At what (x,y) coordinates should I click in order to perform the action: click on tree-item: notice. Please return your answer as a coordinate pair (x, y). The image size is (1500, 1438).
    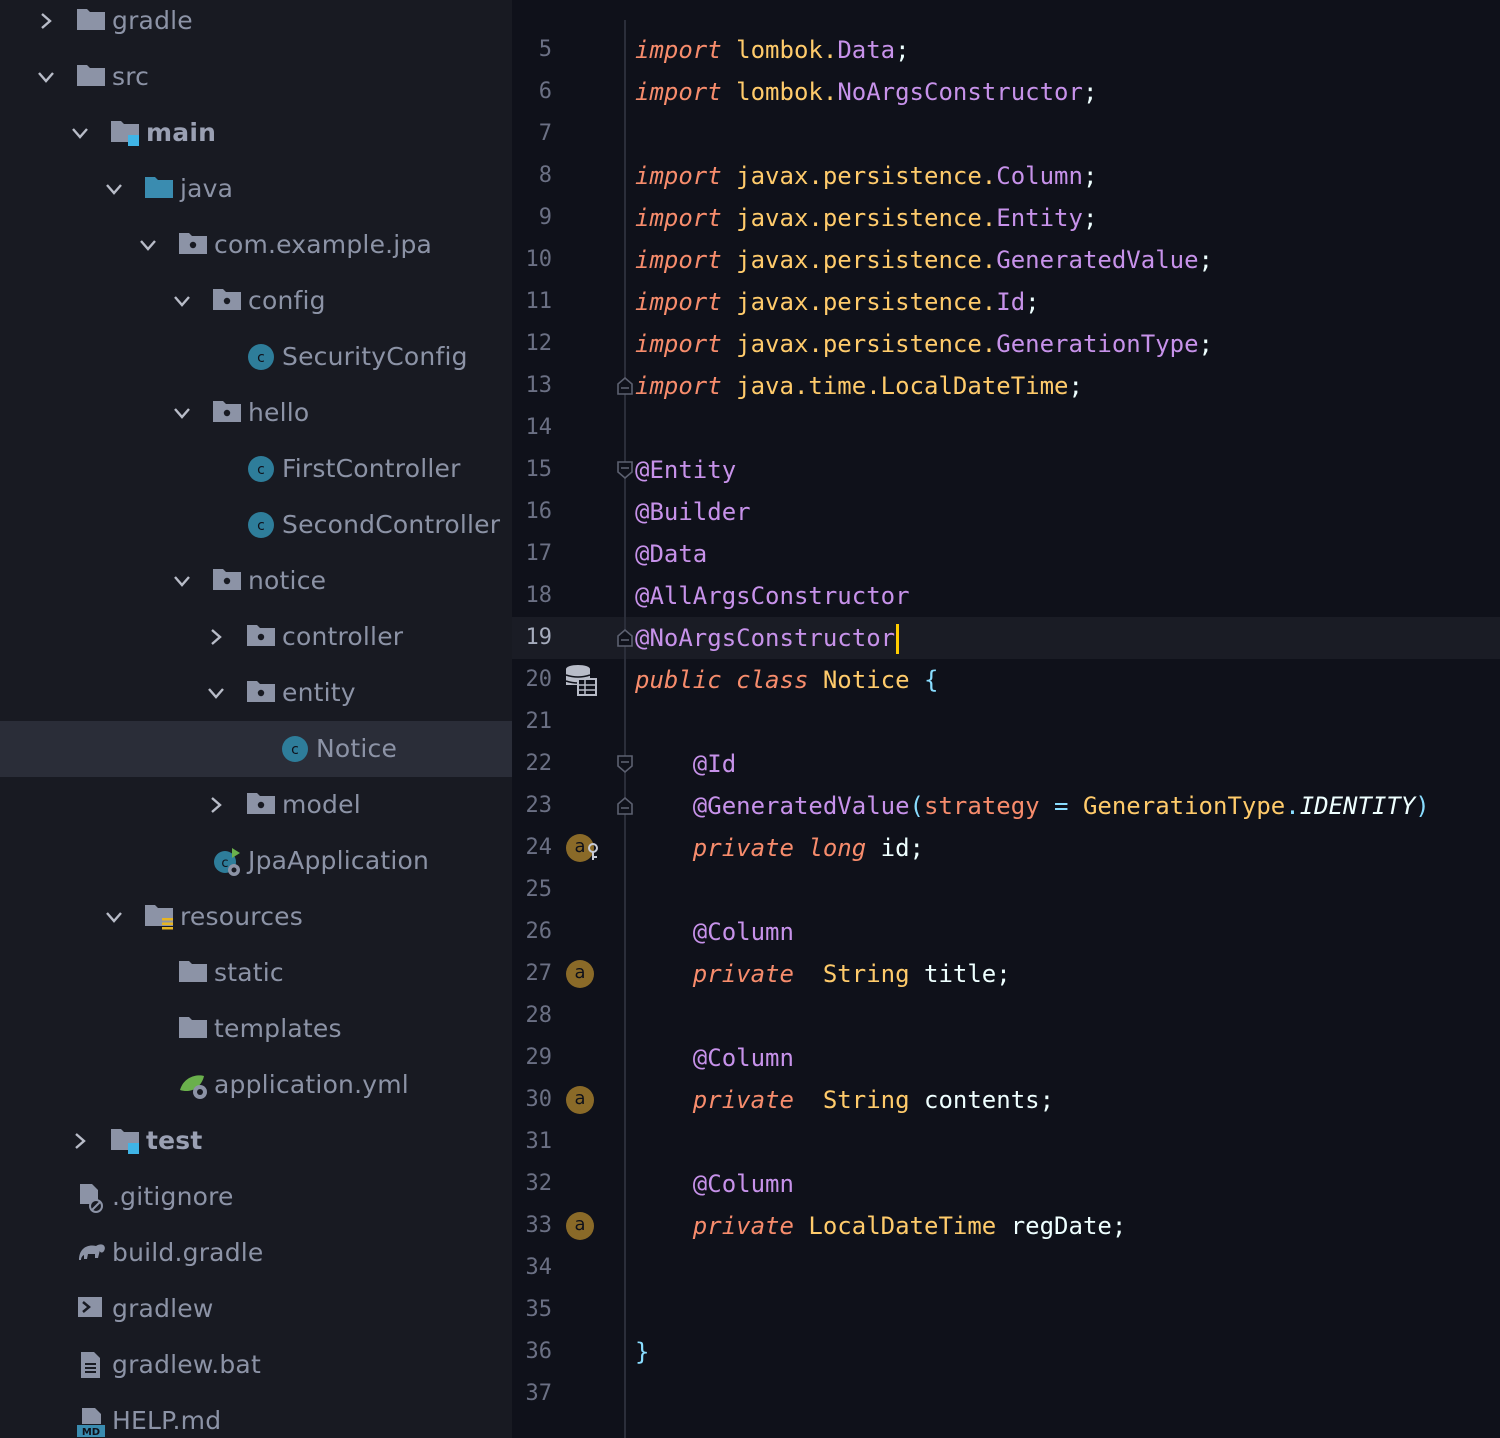
    Looking at the image, I should click on (256, 581).